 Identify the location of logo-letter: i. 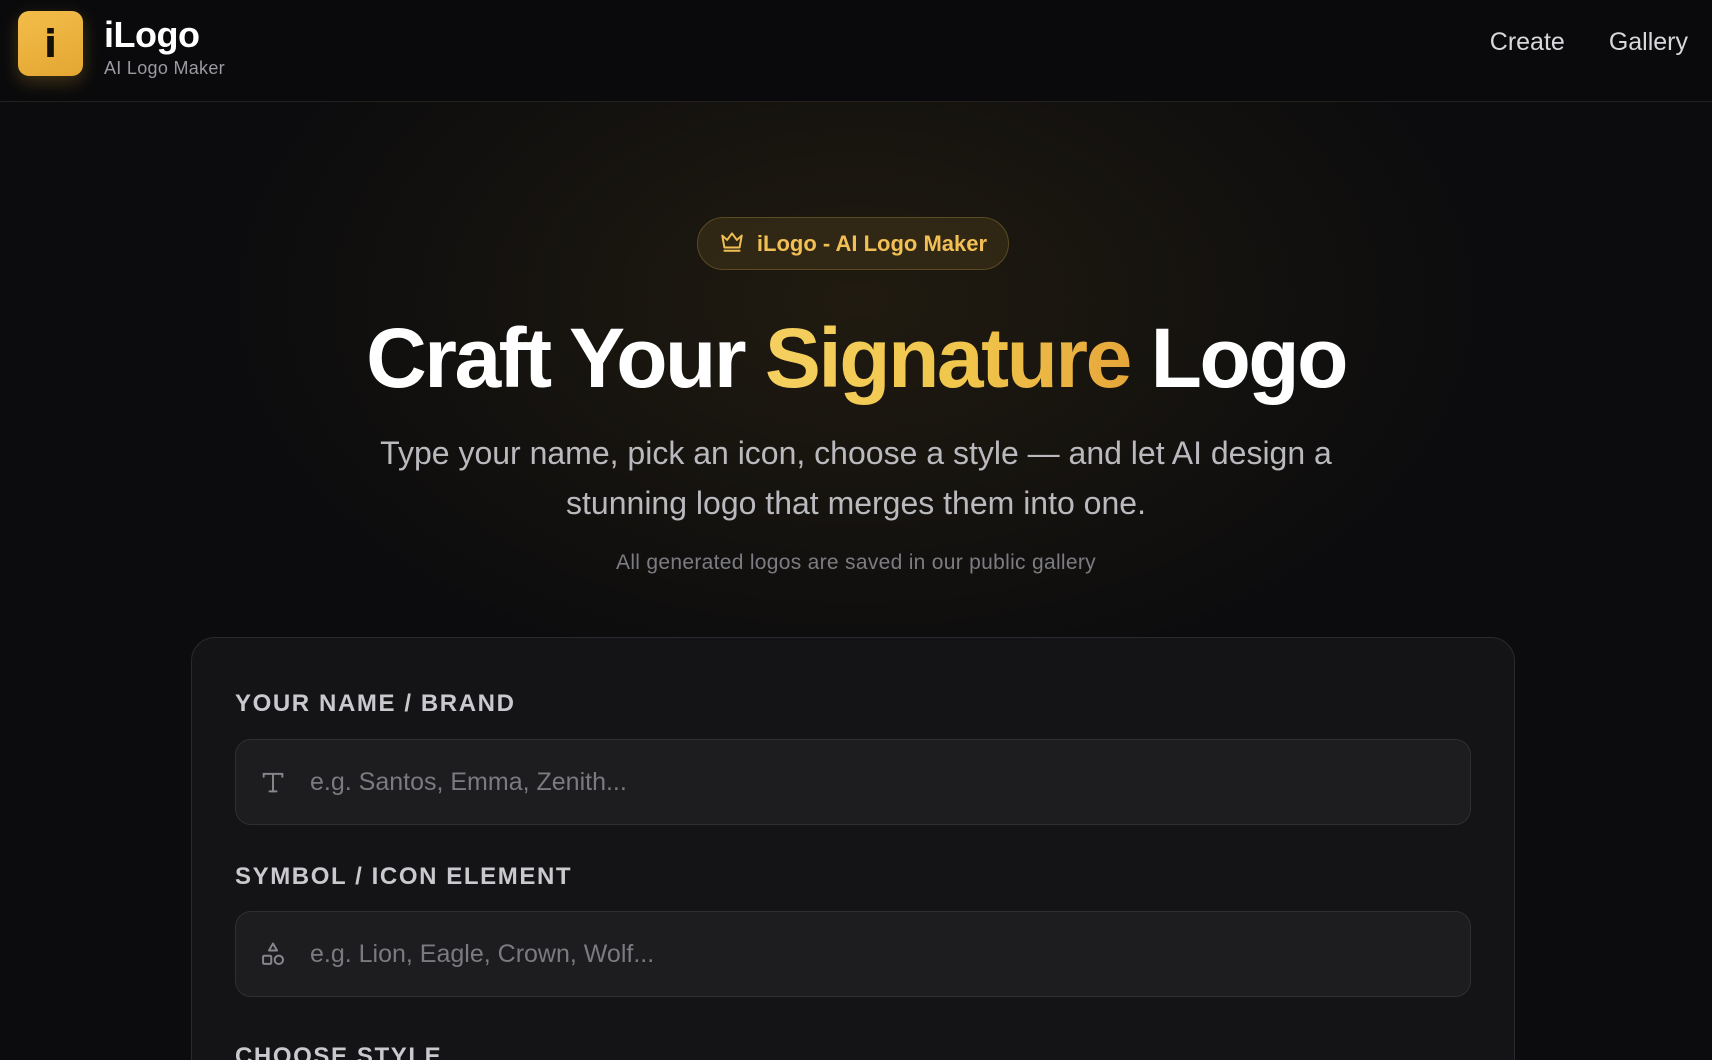
(50, 43).